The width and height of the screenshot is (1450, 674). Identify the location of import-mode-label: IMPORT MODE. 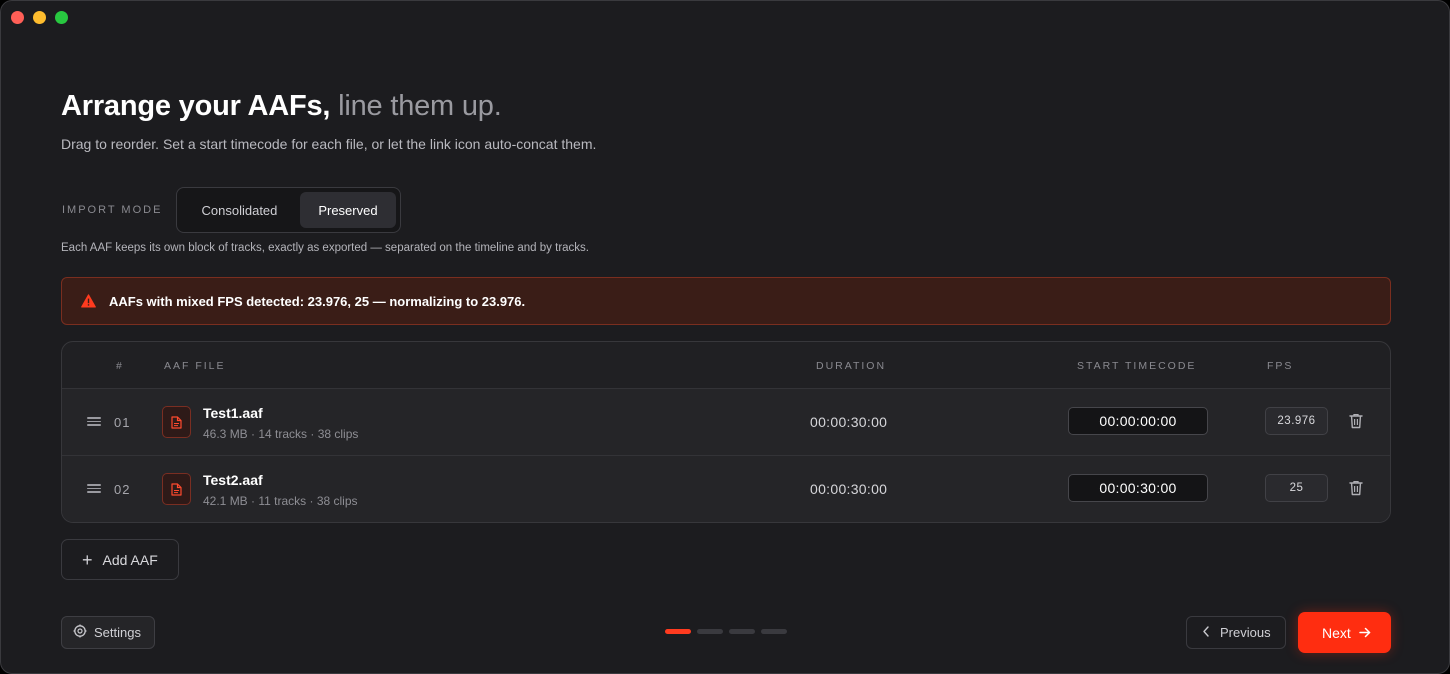
(112, 210).